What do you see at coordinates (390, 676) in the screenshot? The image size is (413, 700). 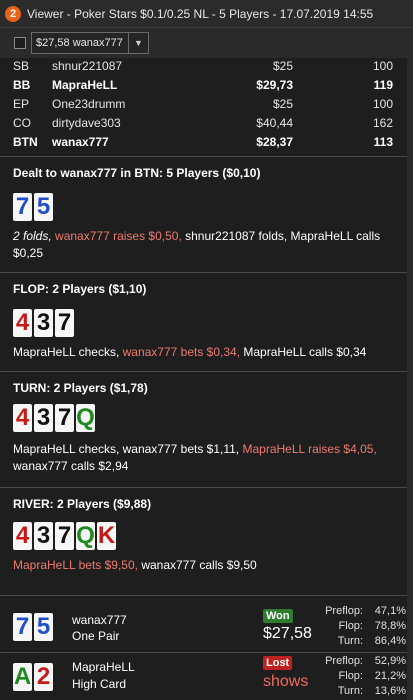 I see `equity-value: 21,2%` at bounding box center [390, 676].